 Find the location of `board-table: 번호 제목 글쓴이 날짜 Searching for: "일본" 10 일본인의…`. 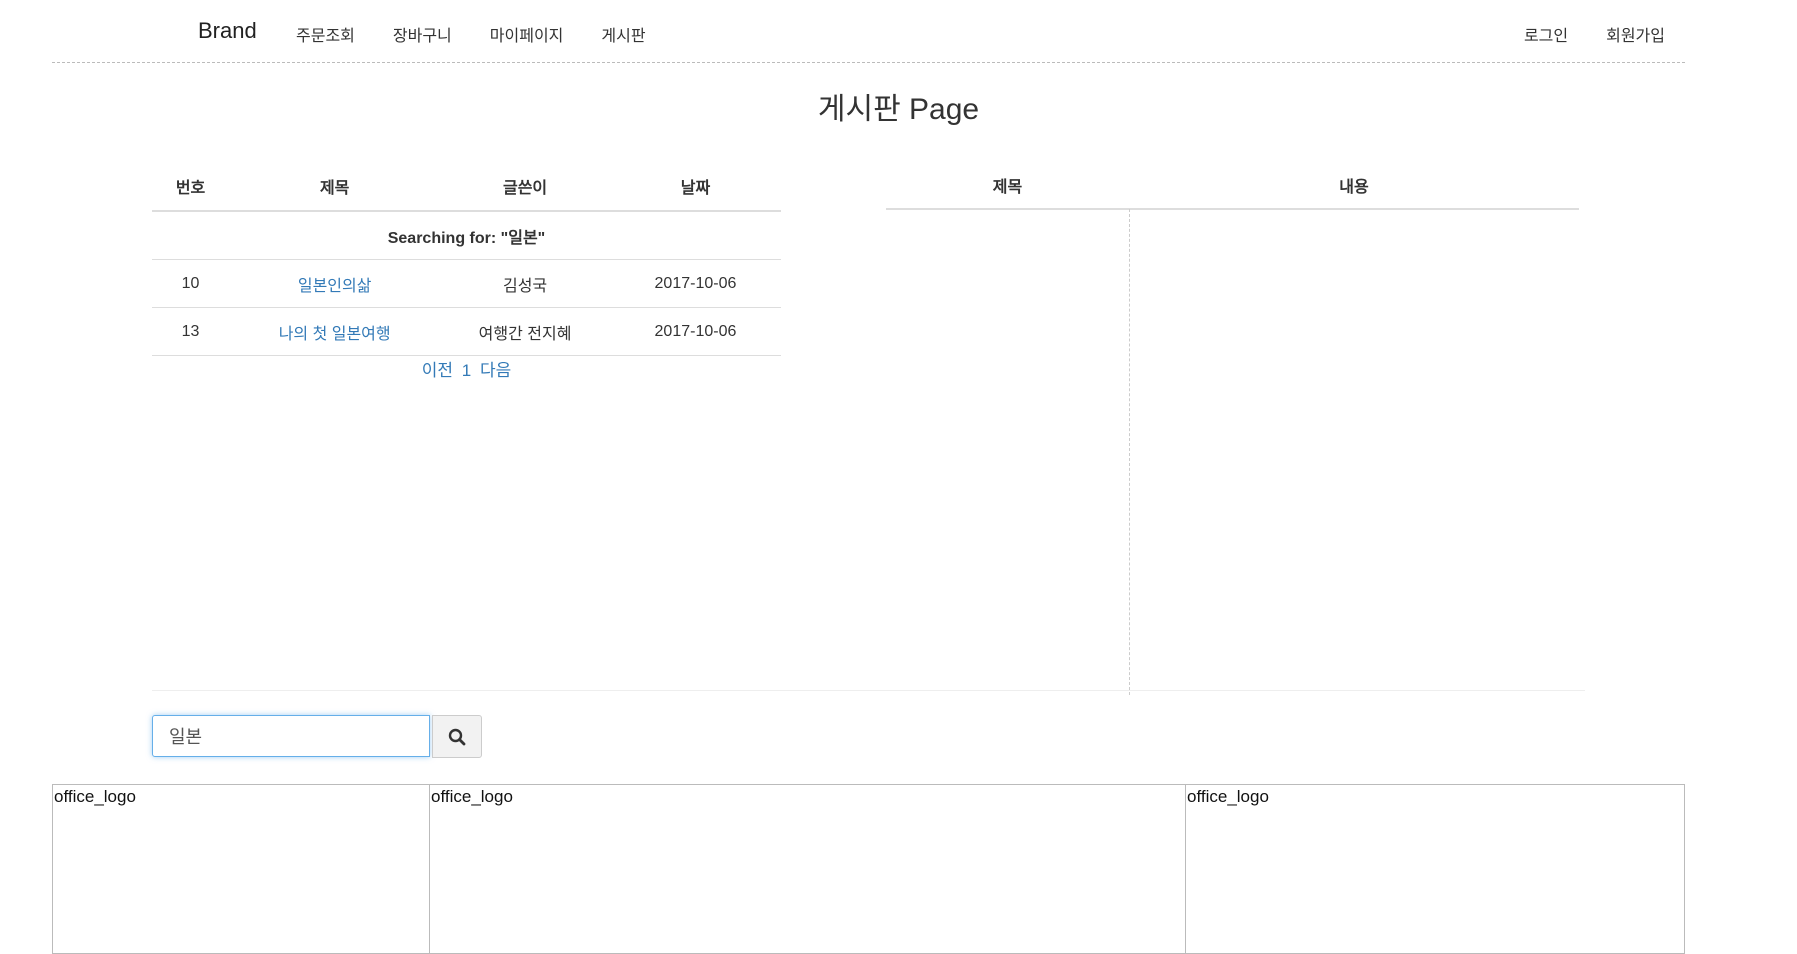

board-table: 번호 제목 글쓴이 날짜 Searching for: "일본" 10 일본인의… is located at coordinates (466, 259).